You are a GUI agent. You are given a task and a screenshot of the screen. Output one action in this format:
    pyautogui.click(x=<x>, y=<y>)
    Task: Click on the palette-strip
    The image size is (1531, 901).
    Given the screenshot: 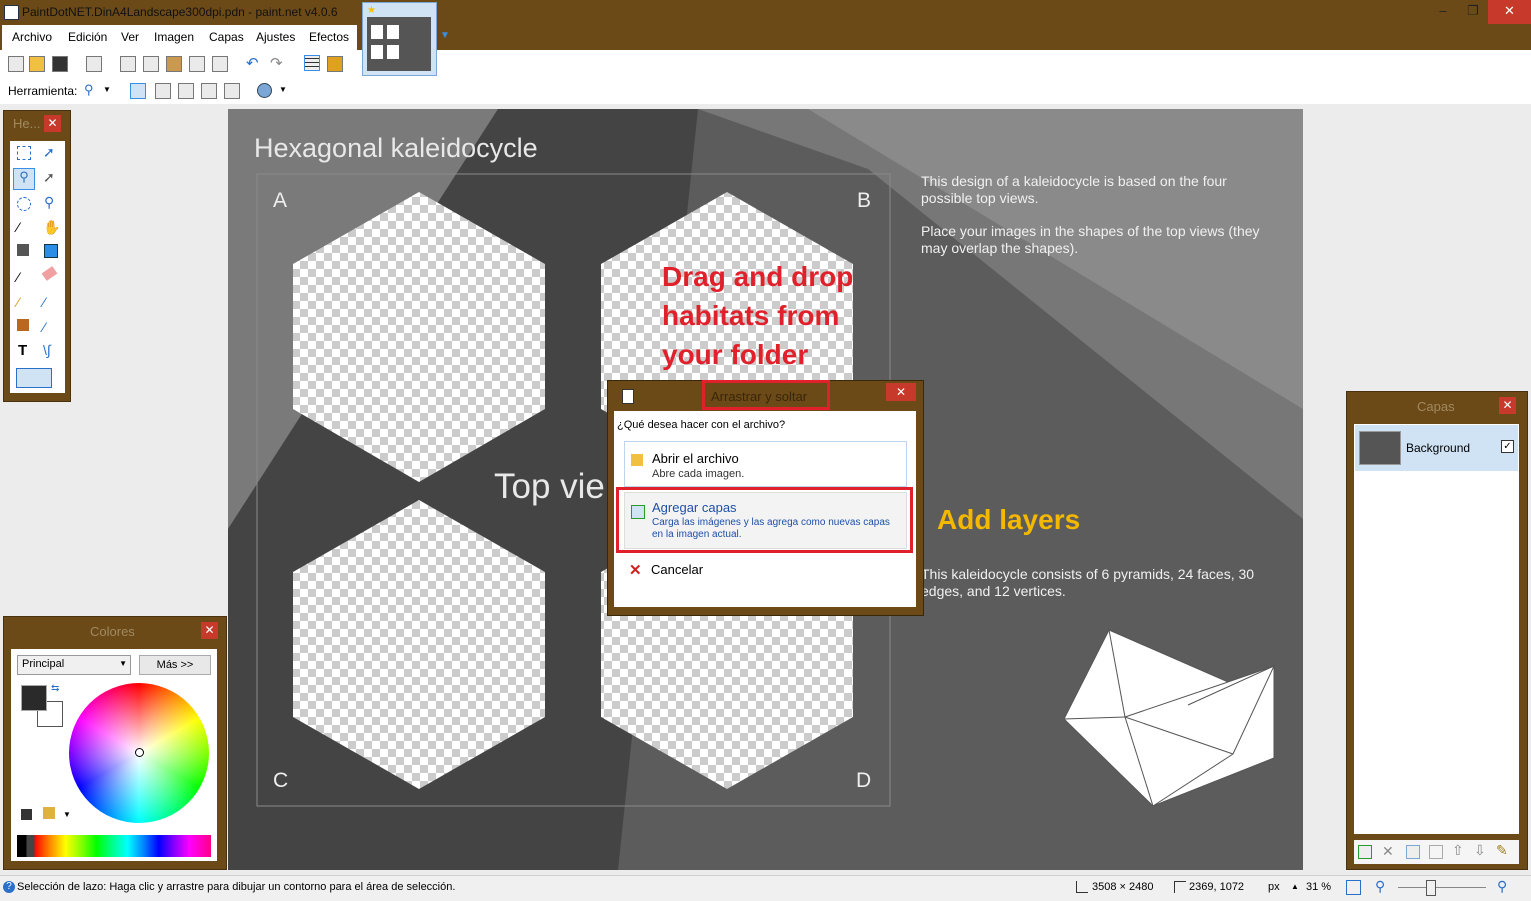 What is the action you would take?
    pyautogui.click(x=114, y=846)
    